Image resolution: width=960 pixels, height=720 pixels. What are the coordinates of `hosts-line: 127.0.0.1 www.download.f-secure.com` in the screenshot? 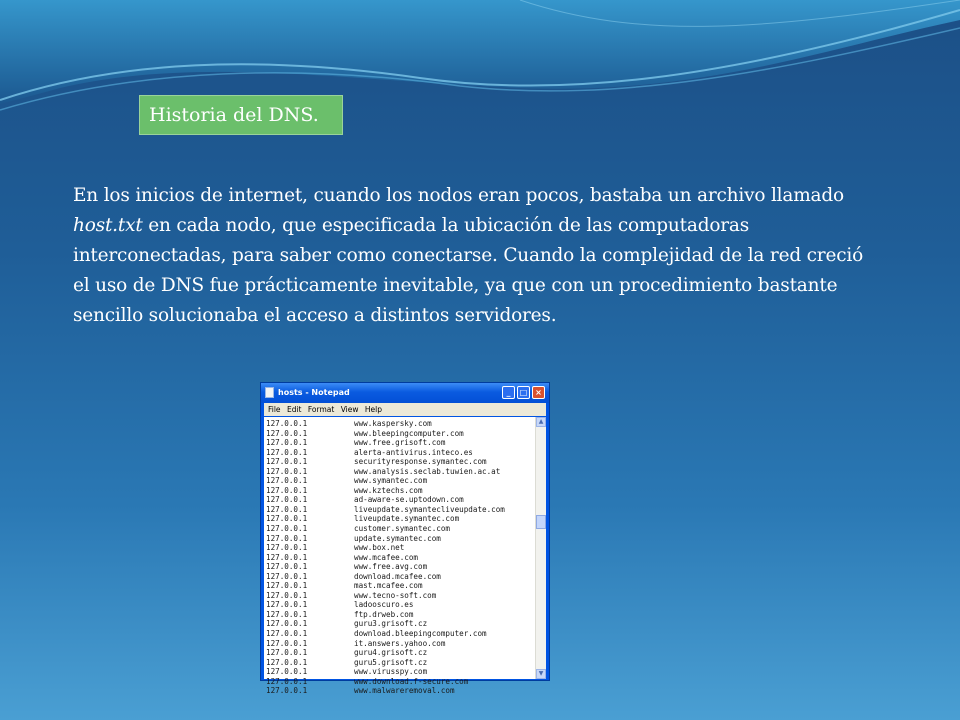 It's located at (400, 682).